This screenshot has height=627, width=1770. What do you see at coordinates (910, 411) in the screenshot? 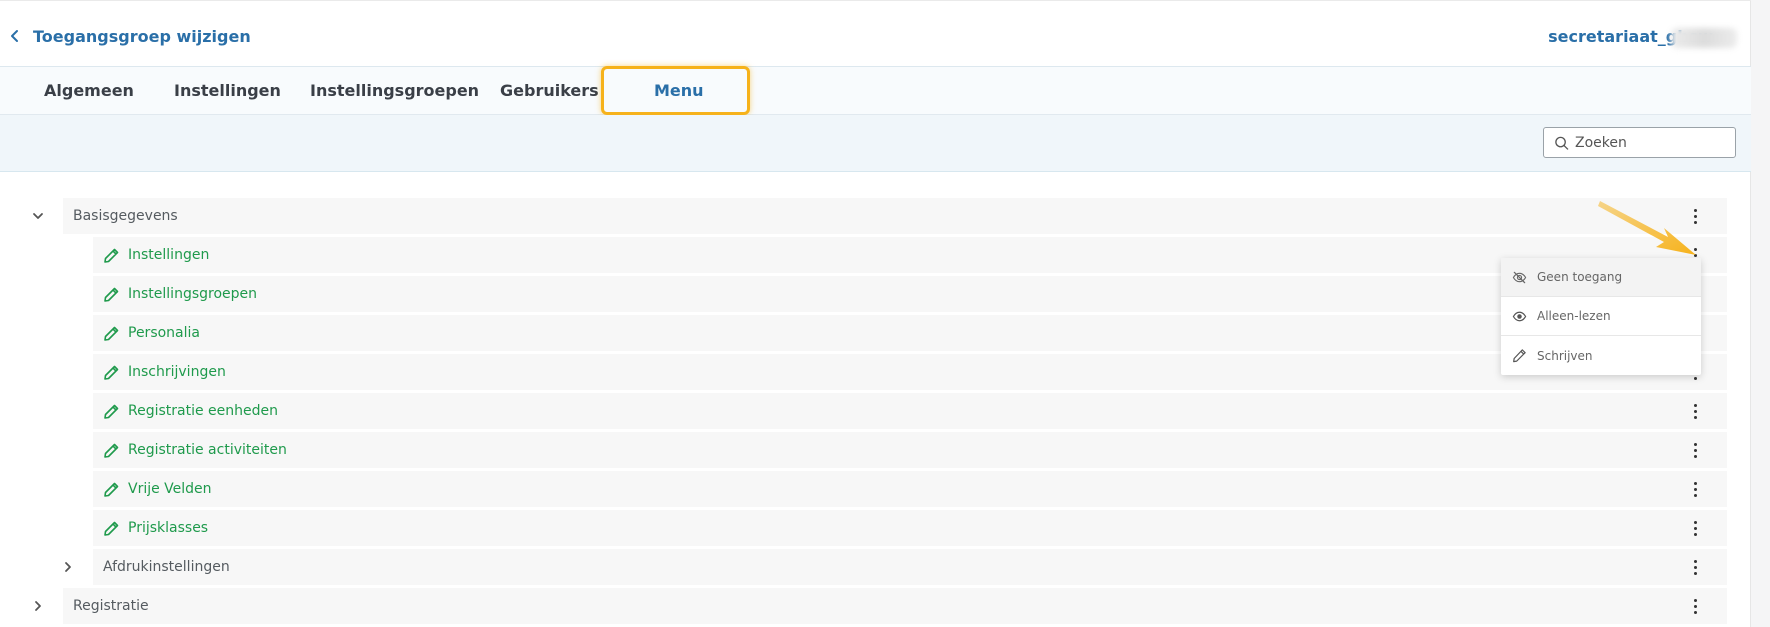
I see `tree-item-registratie-eenheden: Registratie eenheden` at bounding box center [910, 411].